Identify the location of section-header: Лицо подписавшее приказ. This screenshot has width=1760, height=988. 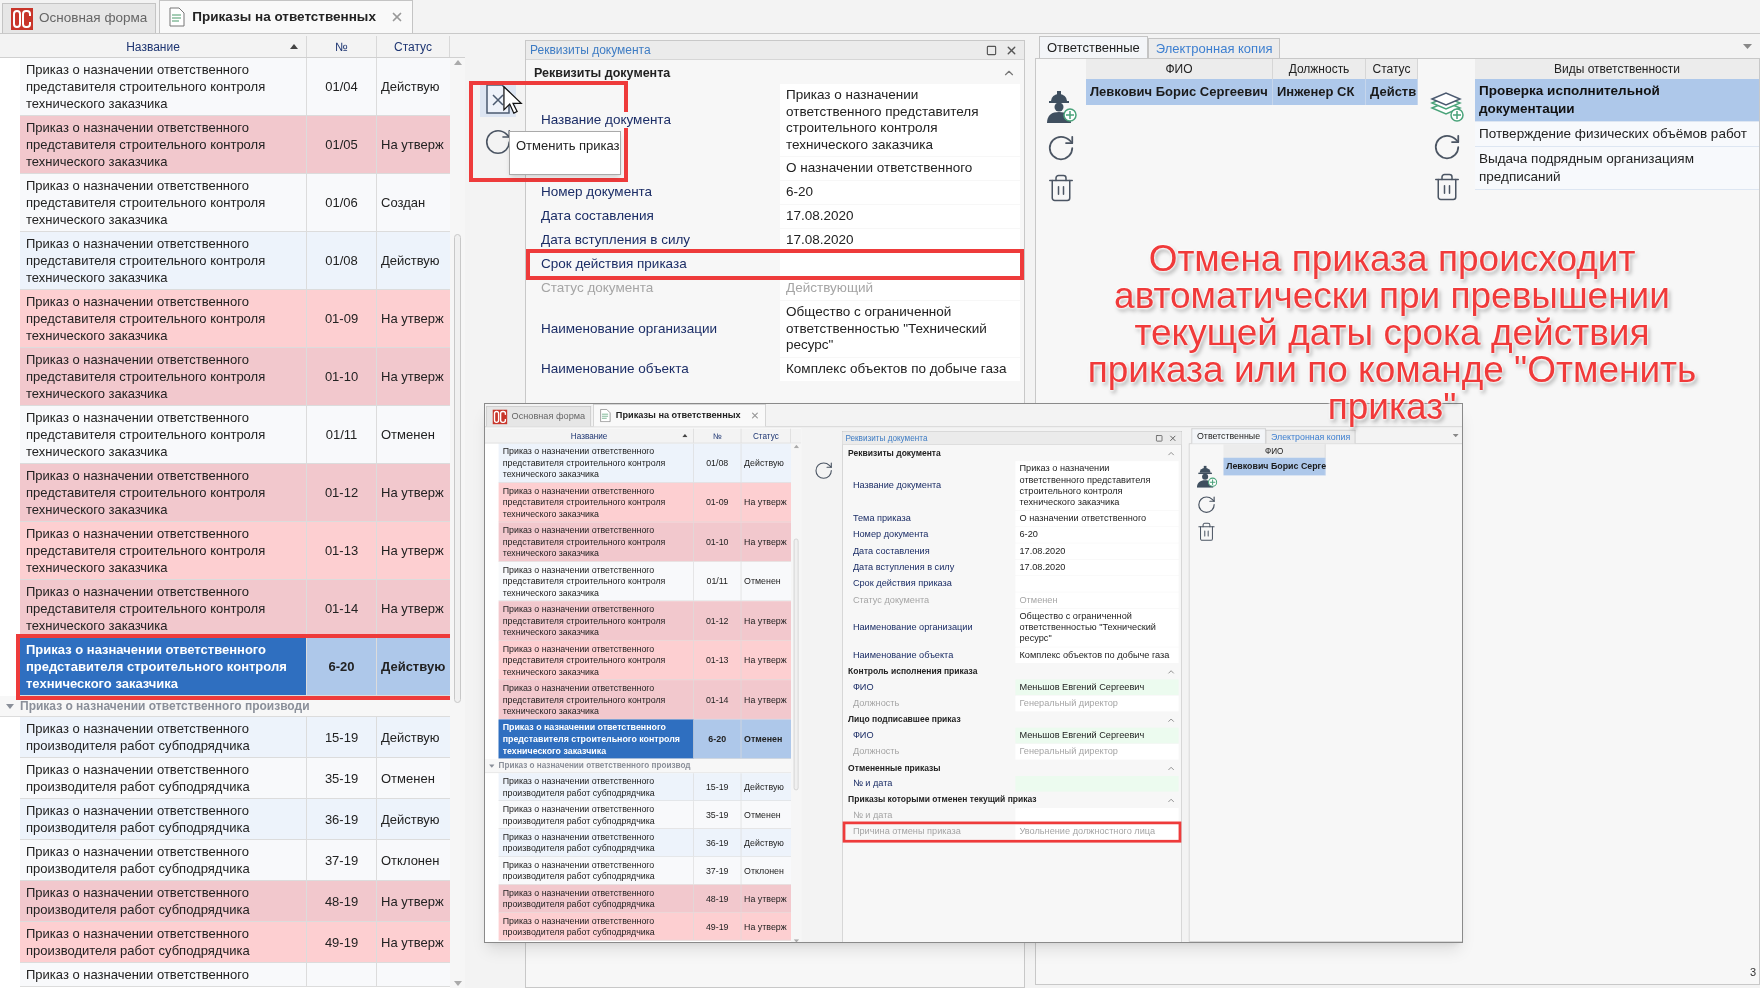
(1012, 720).